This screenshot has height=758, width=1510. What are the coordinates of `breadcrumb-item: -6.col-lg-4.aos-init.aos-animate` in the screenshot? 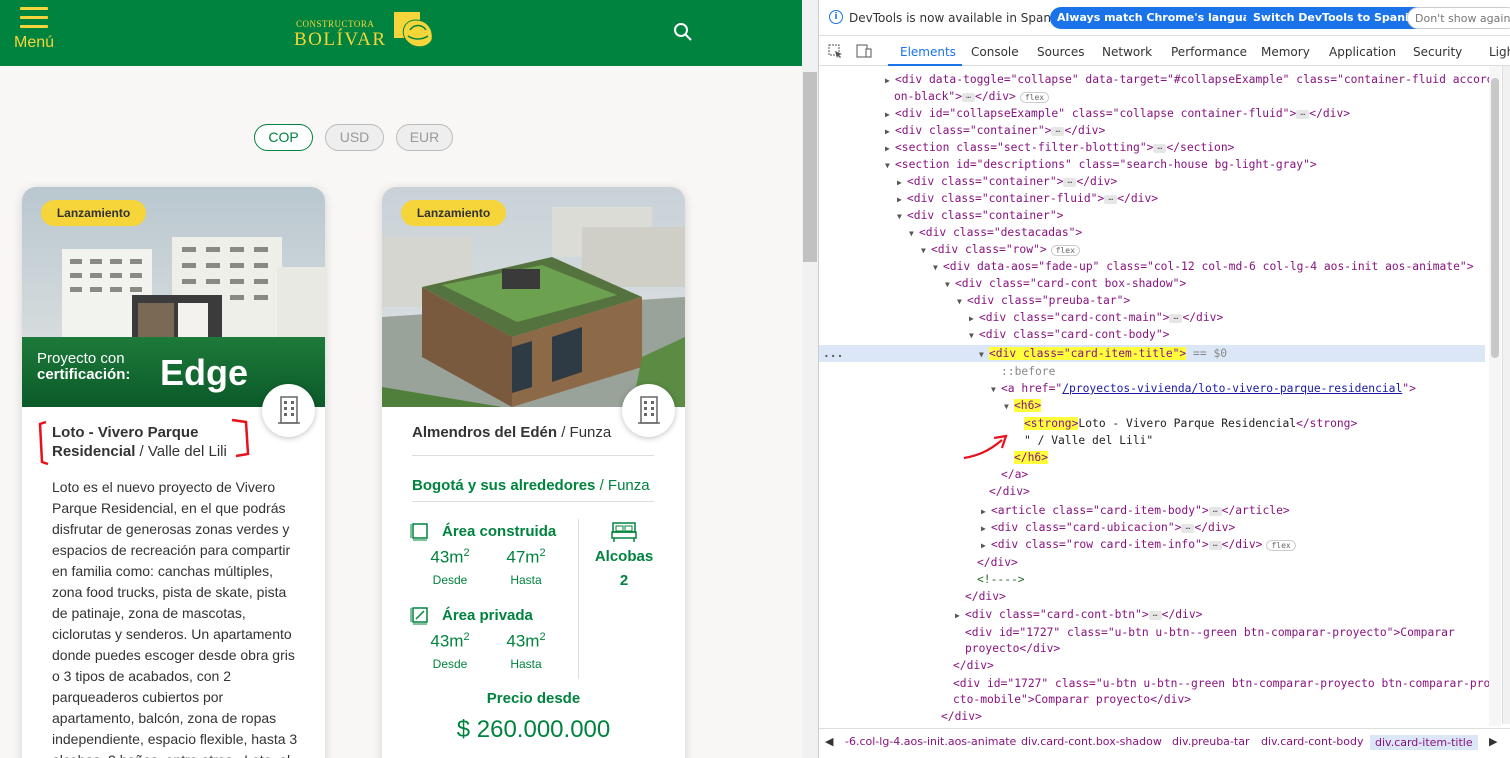 It's located at (930, 741).